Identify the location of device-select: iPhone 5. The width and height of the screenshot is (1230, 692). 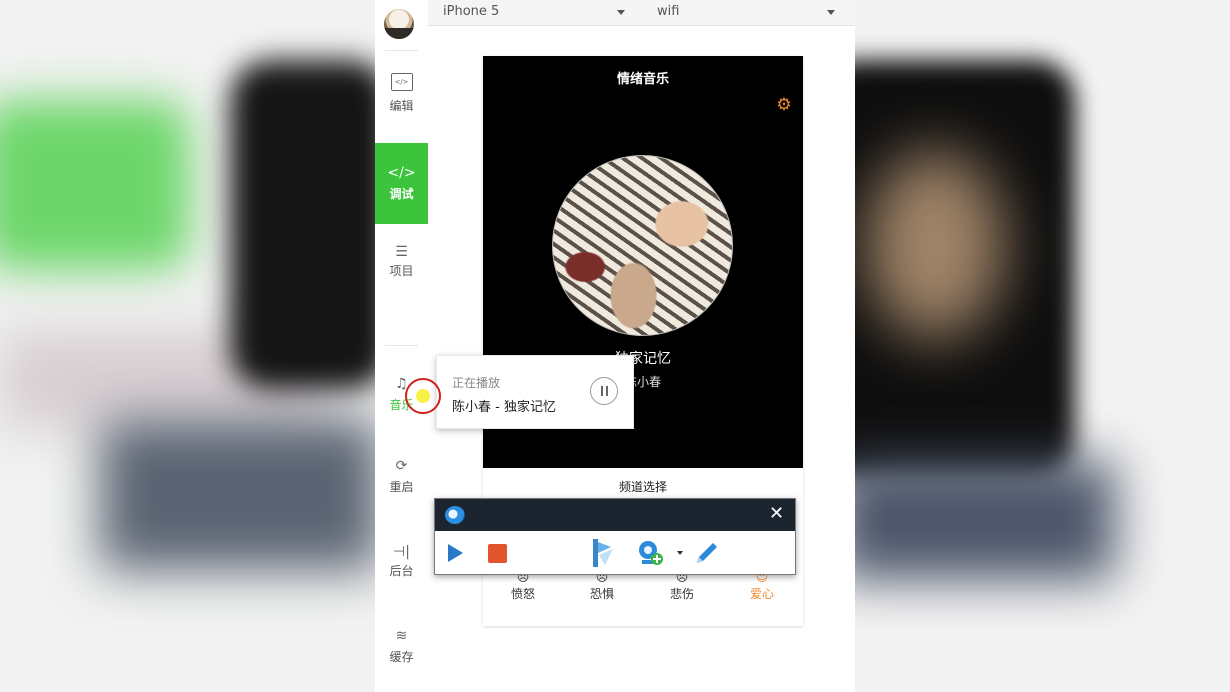
(534, 12).